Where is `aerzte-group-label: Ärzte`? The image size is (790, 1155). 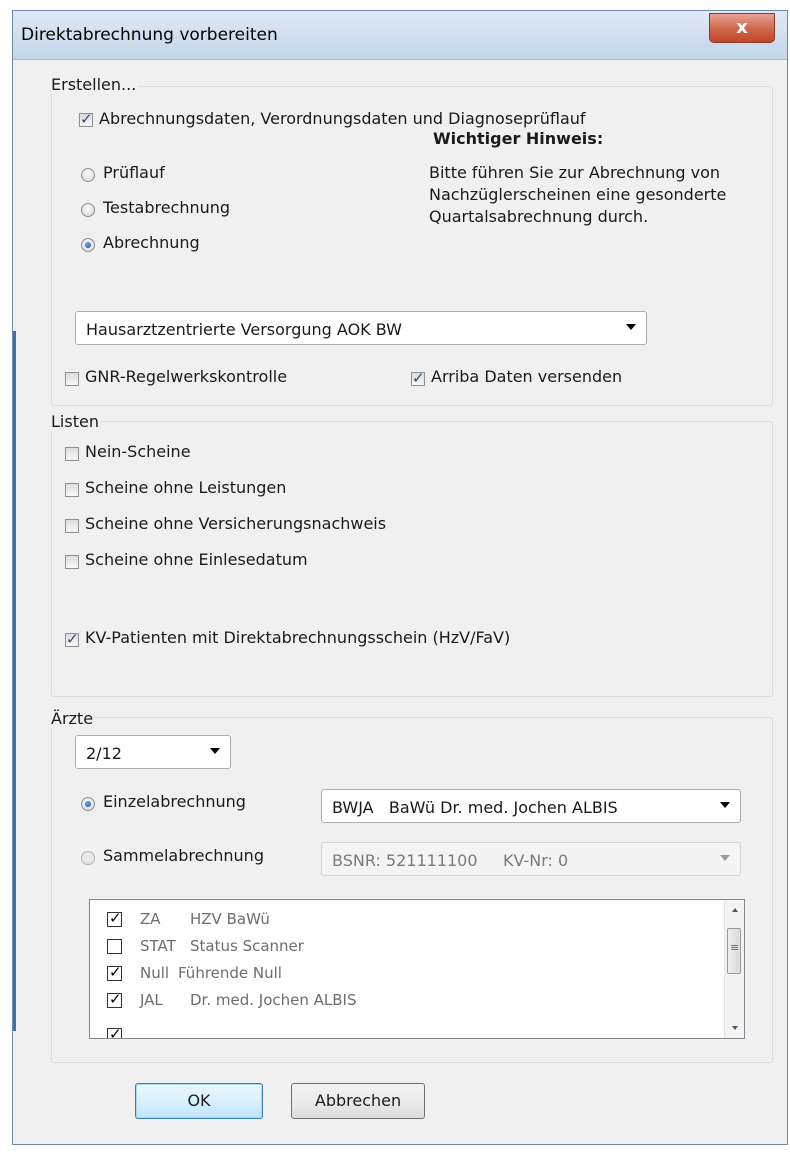
aerzte-group-label: Ärzte is located at coordinates (72, 718).